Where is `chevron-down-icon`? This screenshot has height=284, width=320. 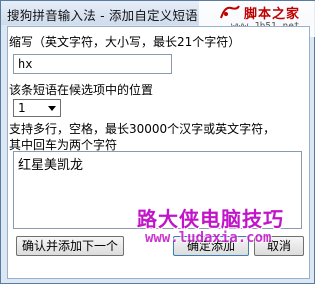
chevron-down-icon is located at coordinates (52, 108).